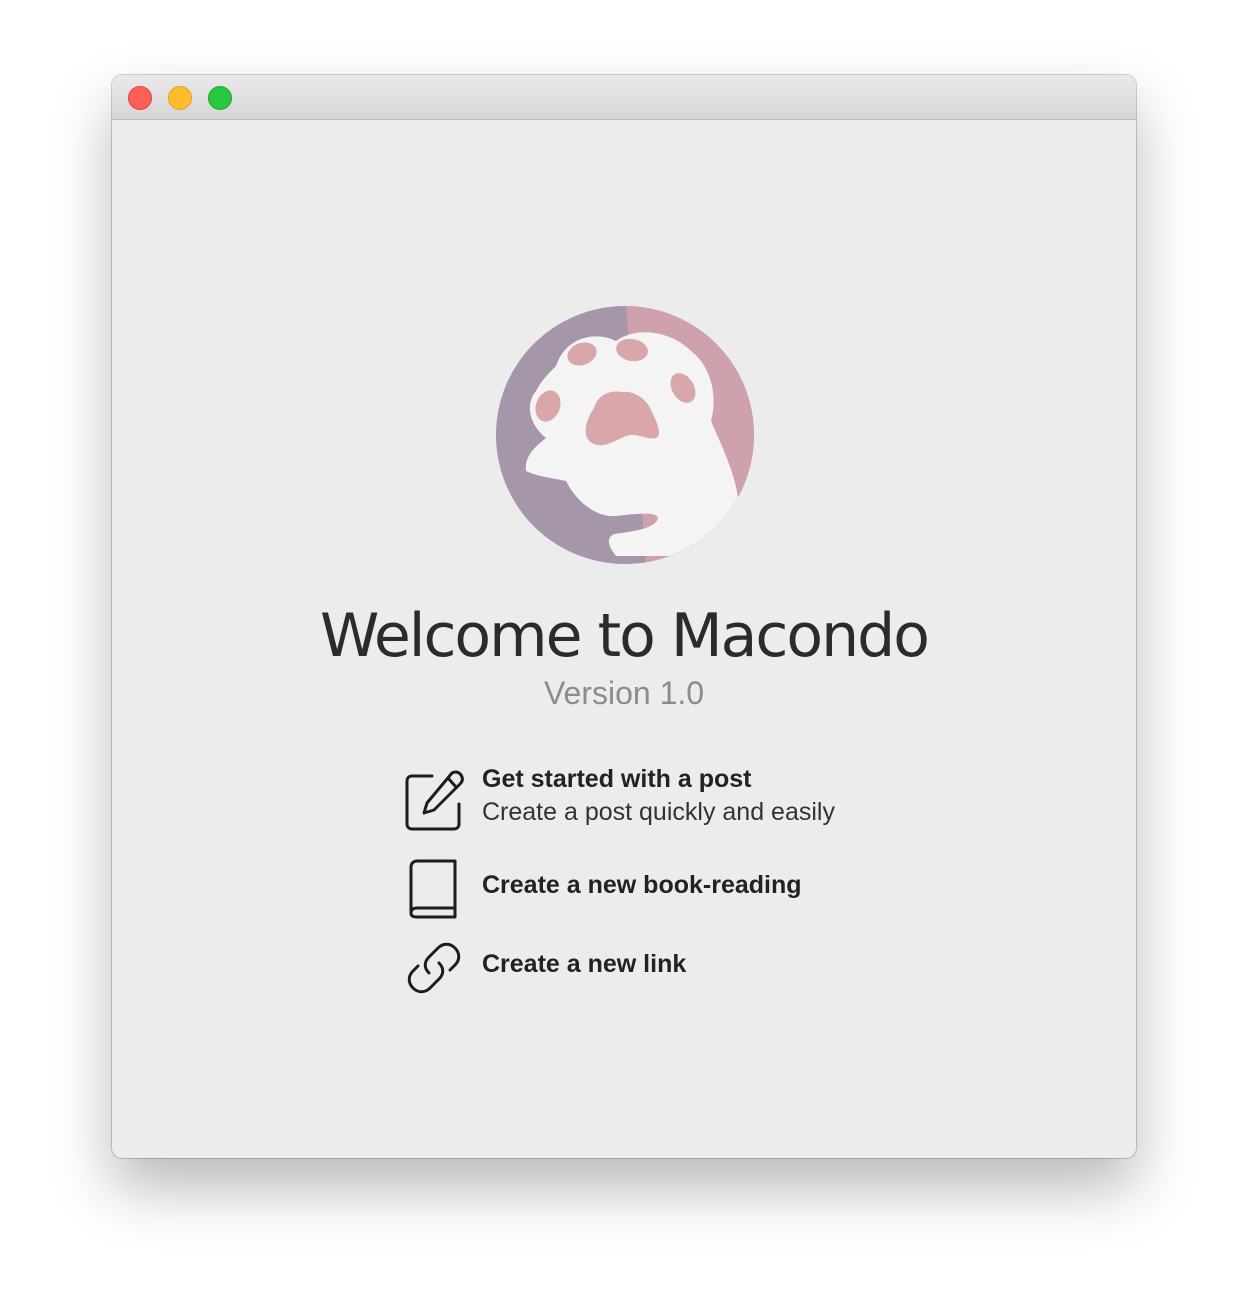 This screenshot has width=1248, height=1306. I want to click on action-label: Create a new book-reading, so click(642, 885).